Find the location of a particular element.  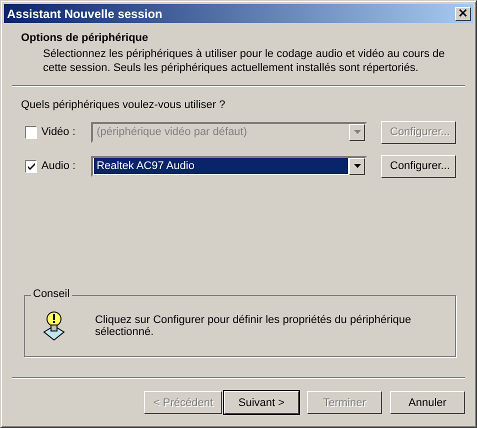

close-button: × is located at coordinates (463, 13).